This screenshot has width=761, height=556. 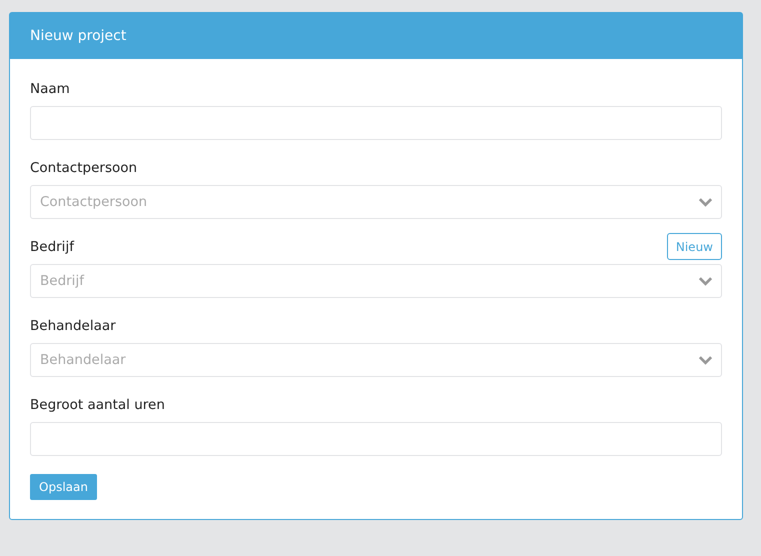 What do you see at coordinates (78, 36) in the screenshot?
I see `panel-title: Nieuw project` at bounding box center [78, 36].